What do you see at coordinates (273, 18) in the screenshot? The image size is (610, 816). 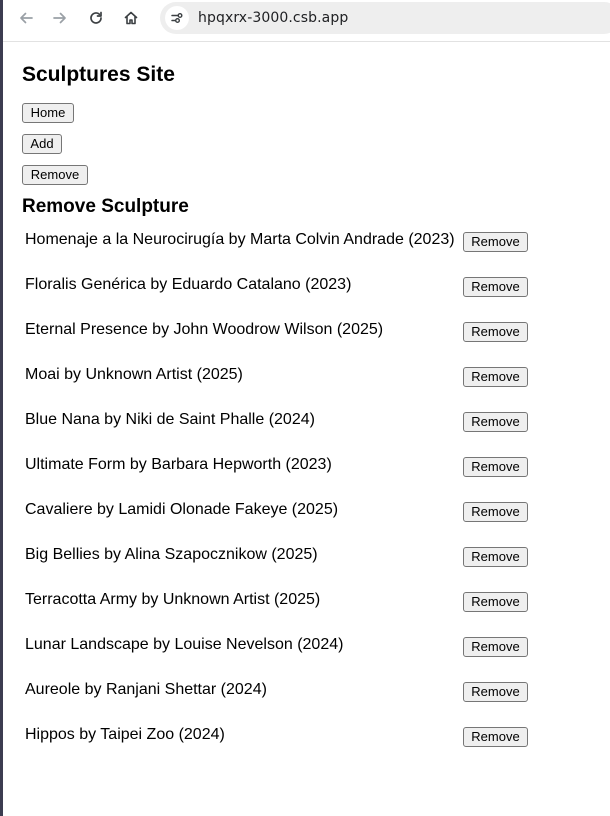 I see `url-text: hpqxrx-3000.csb.app` at bounding box center [273, 18].